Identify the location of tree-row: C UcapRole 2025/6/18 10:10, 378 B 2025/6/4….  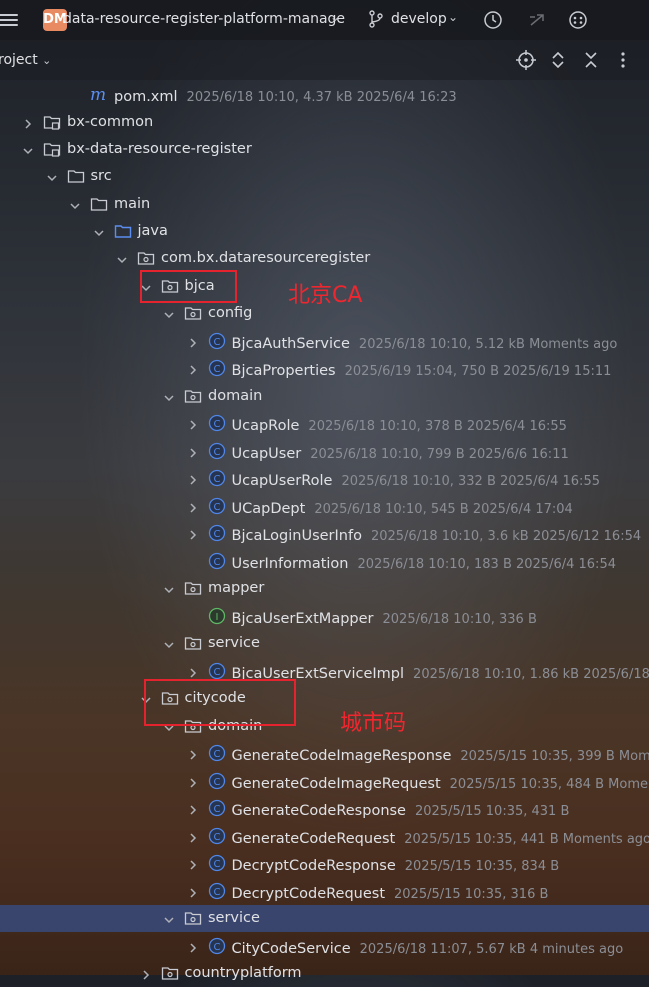
(324, 423).